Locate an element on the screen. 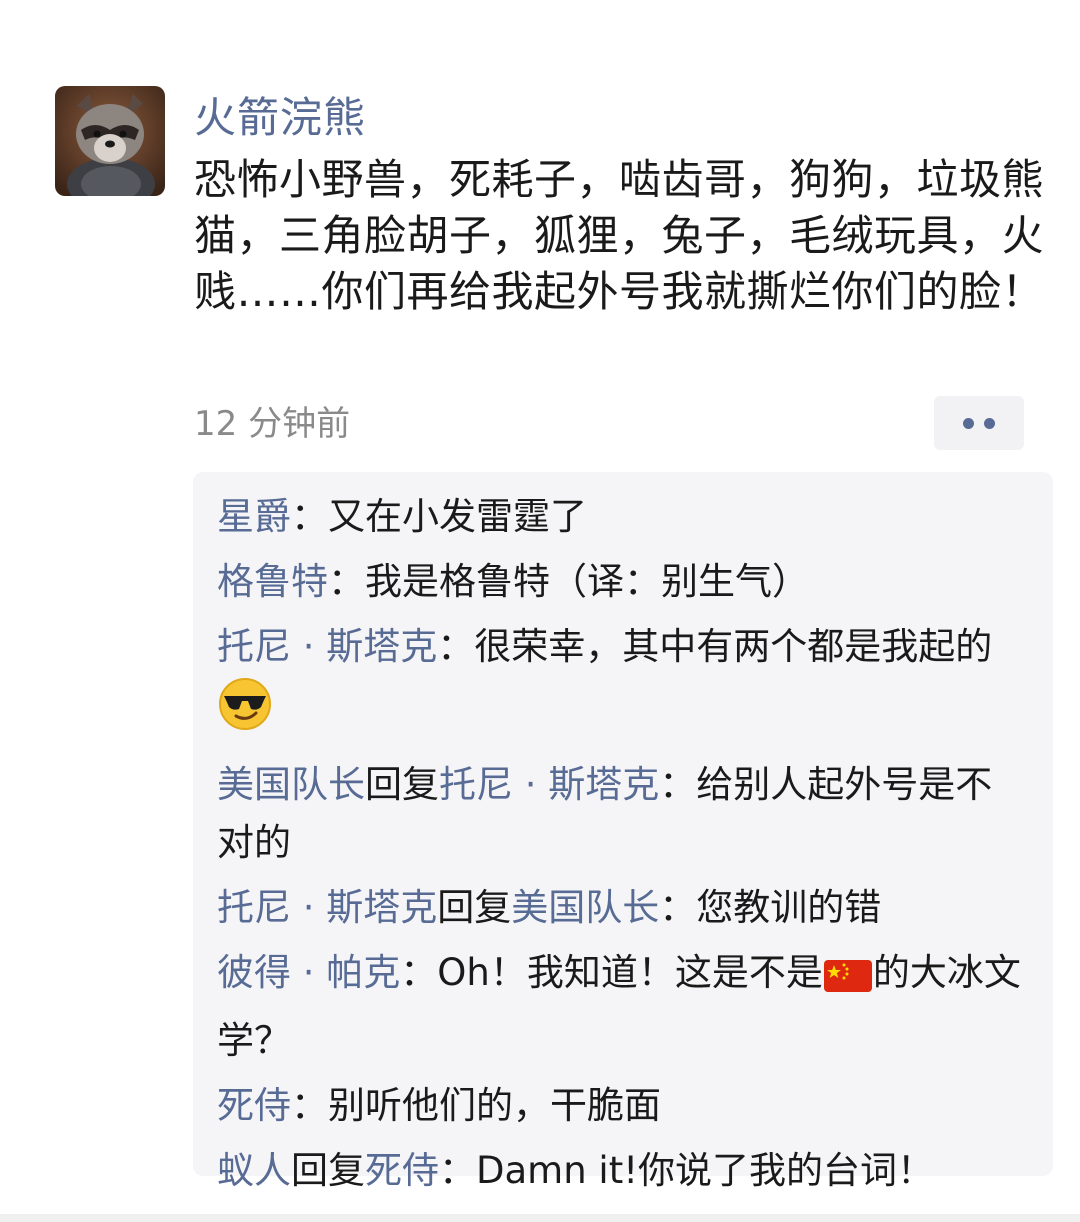  china-flag-icon is located at coordinates (848, 983).